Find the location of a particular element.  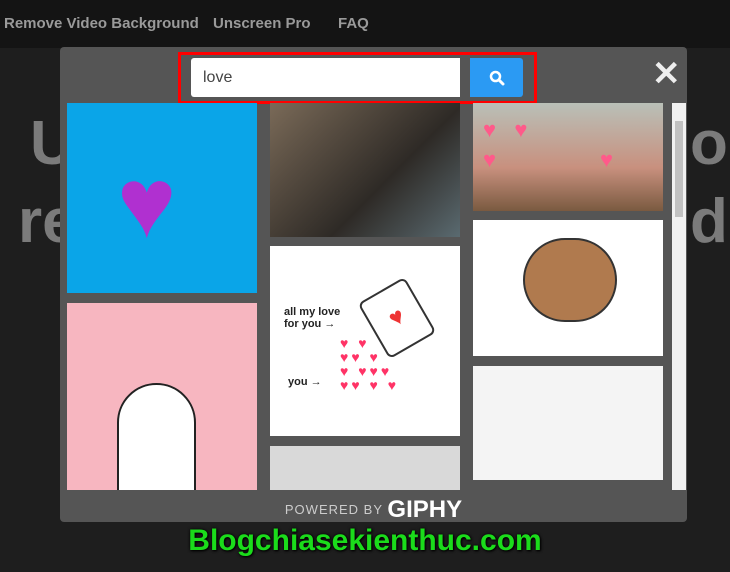

gif-result: ♥ ♥ ♥ ♥ is located at coordinates (568, 157).